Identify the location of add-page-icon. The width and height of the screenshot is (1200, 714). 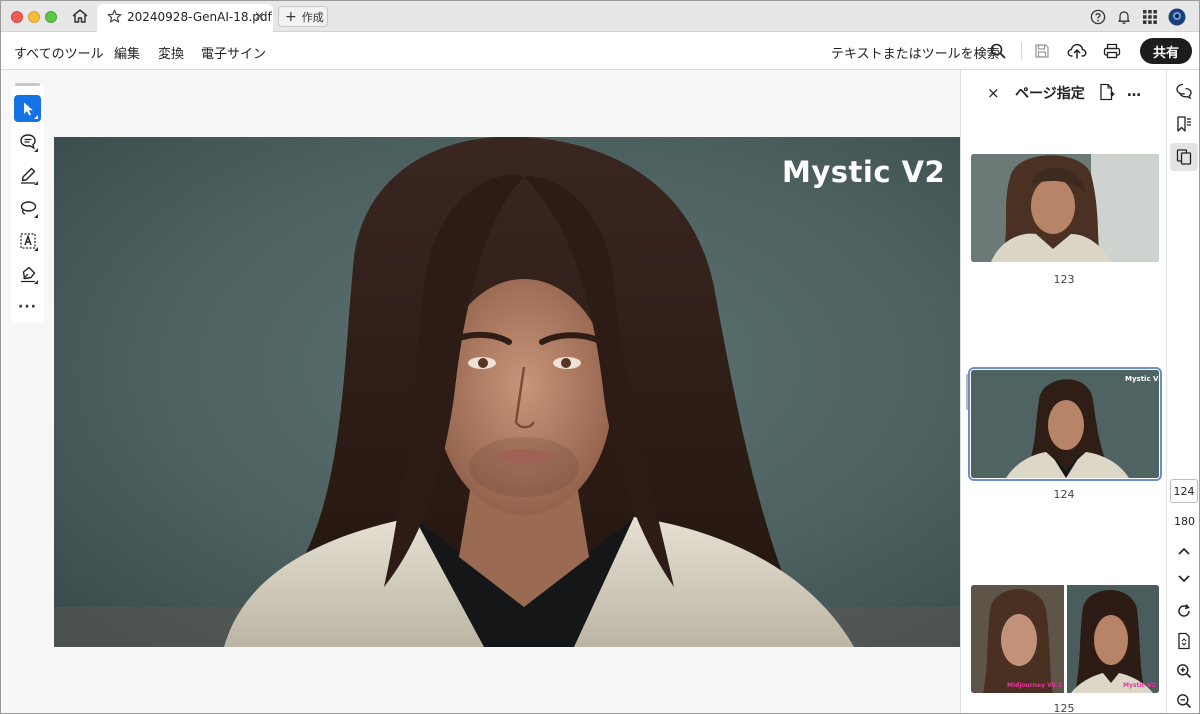
(1107, 92).